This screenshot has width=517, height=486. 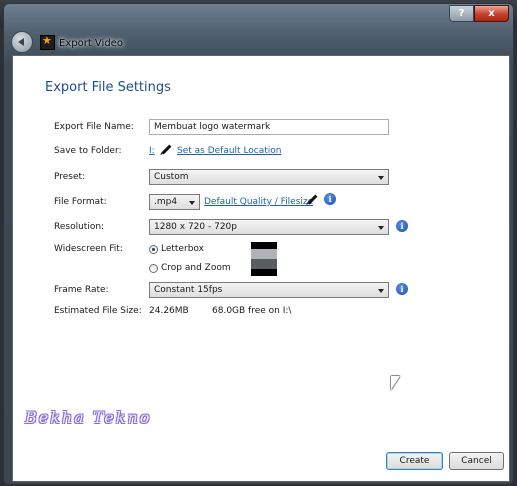 What do you see at coordinates (94, 127) in the screenshot?
I see `file-name-label: Export File Name:` at bounding box center [94, 127].